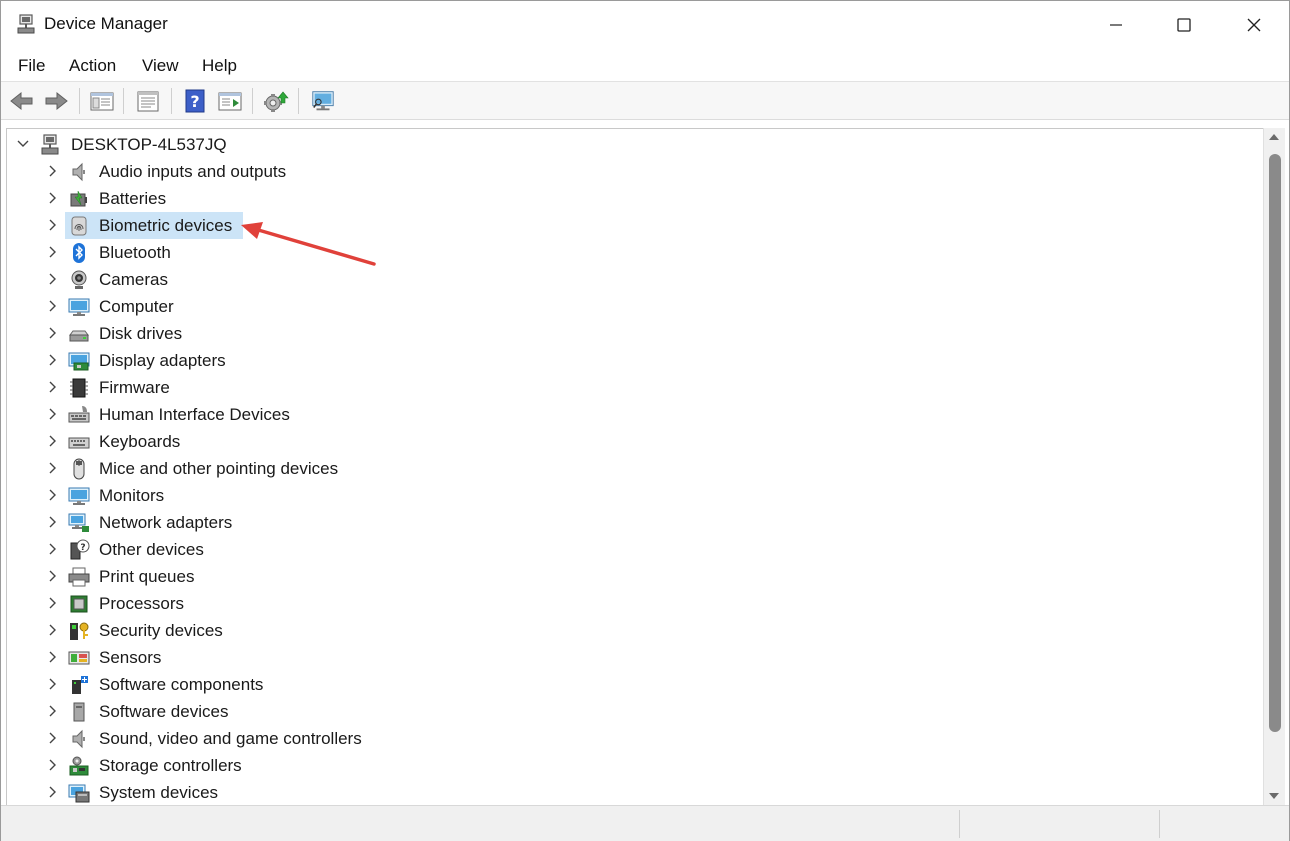 This screenshot has height=841, width=1290. What do you see at coordinates (636, 495) in the screenshot?
I see `tree-category-row: Monitors` at bounding box center [636, 495].